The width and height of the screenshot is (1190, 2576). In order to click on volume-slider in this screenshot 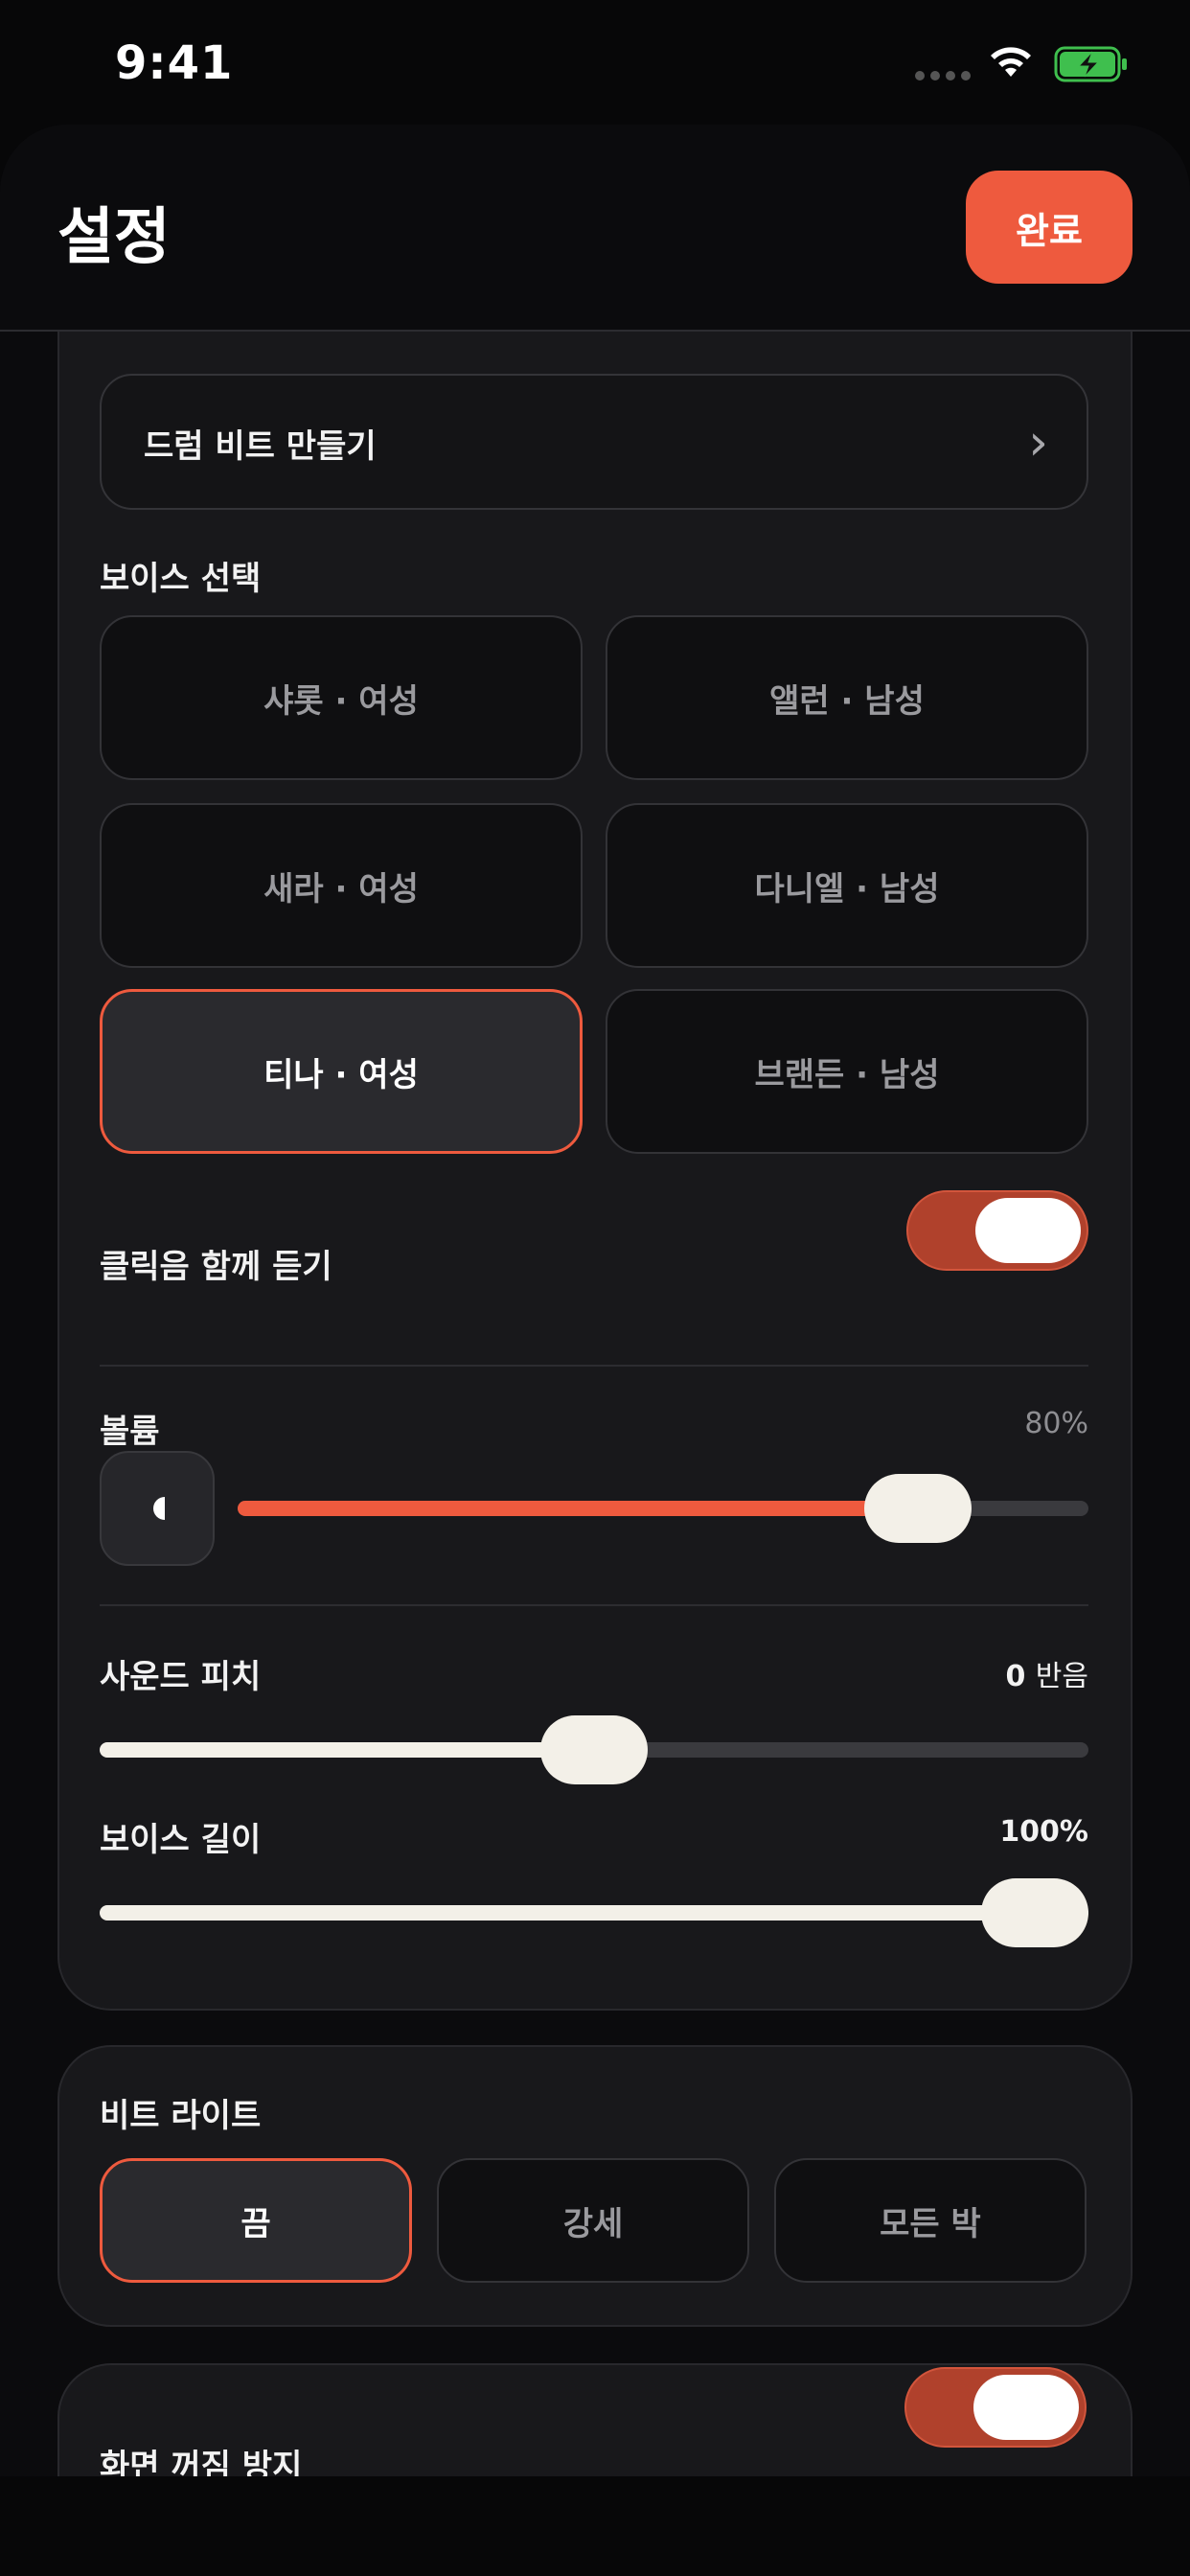, I will do `click(663, 1508)`.